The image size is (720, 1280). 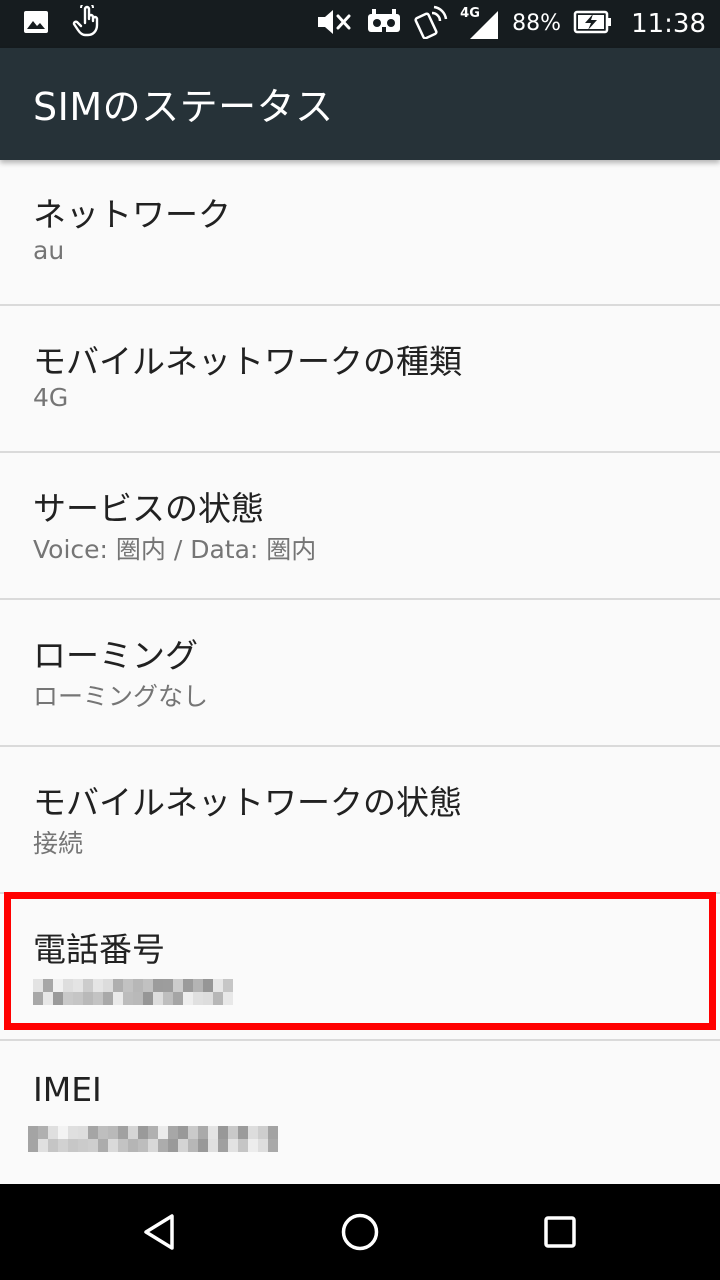 What do you see at coordinates (121, 696) in the screenshot?
I see `list-item-value: ローミングなし` at bounding box center [121, 696].